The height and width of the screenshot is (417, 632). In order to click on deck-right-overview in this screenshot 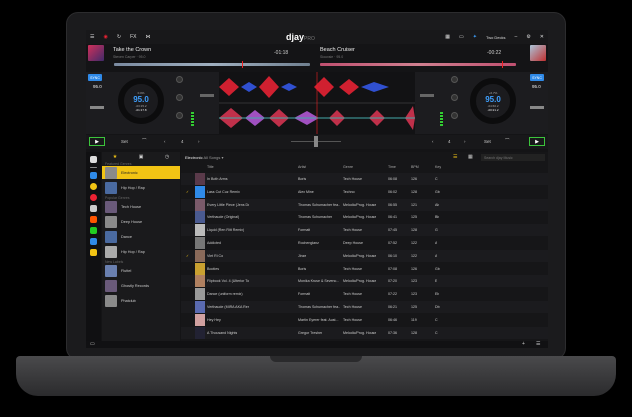, I will do `click(418, 64)`.